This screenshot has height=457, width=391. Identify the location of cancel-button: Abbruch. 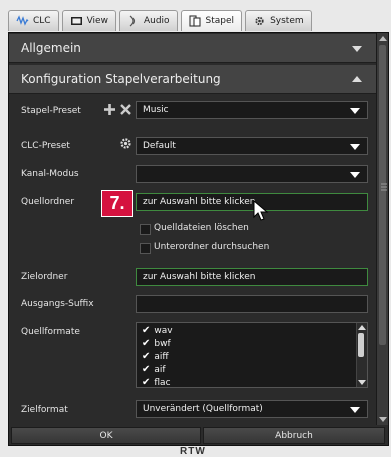
(294, 435).